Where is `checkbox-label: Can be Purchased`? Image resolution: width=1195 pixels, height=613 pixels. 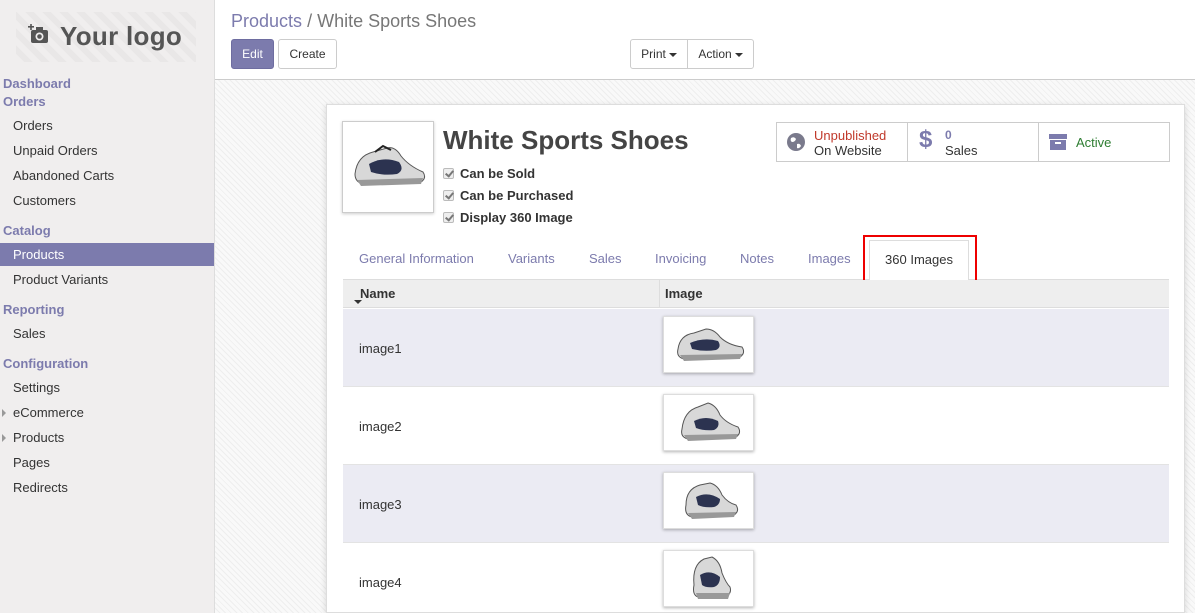 checkbox-label: Can be Purchased is located at coordinates (517, 195).